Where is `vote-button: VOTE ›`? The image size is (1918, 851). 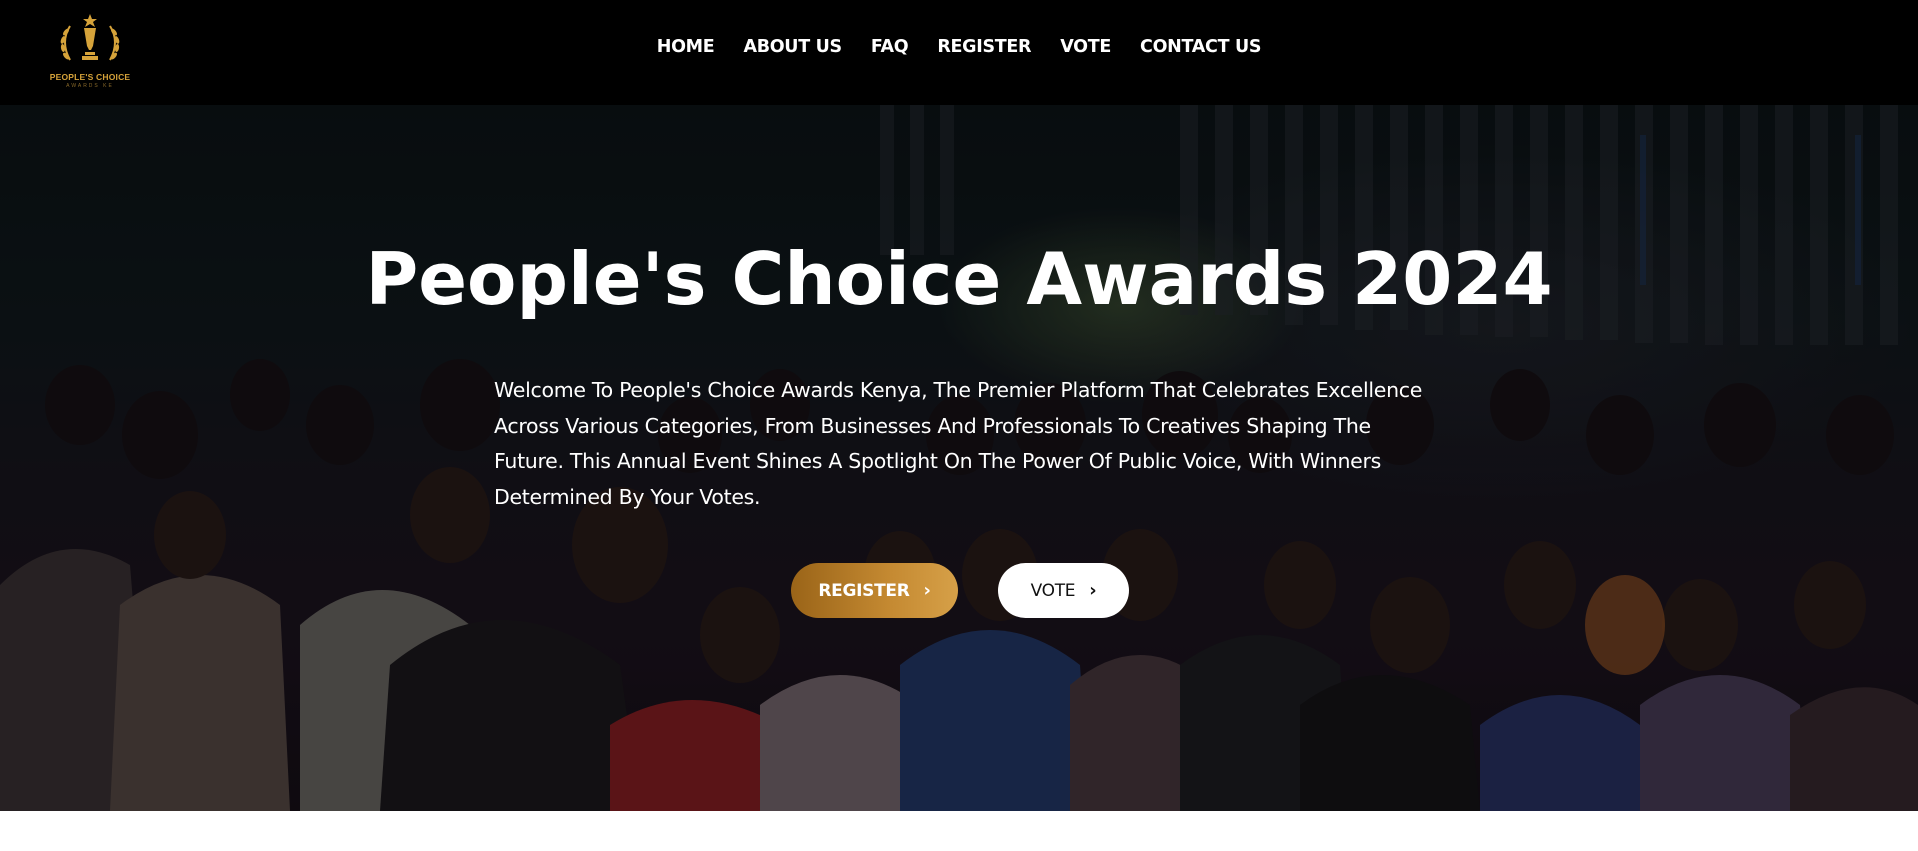
vote-button: VOTE › is located at coordinates (1063, 590).